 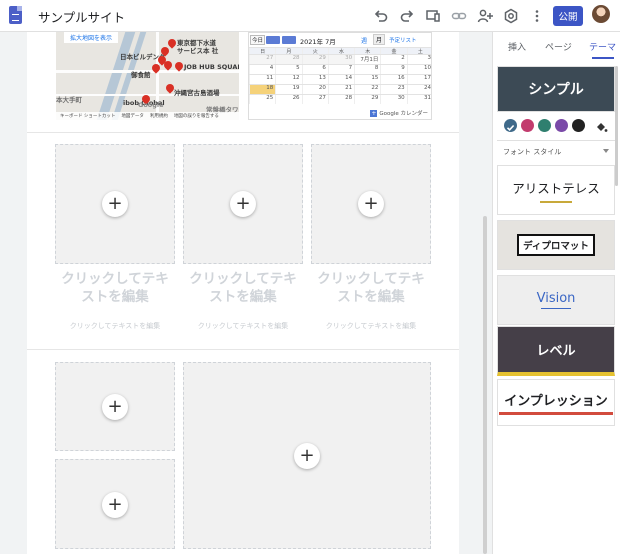 What do you see at coordinates (616, 126) in the screenshot?
I see `panel-scrollbar` at bounding box center [616, 126].